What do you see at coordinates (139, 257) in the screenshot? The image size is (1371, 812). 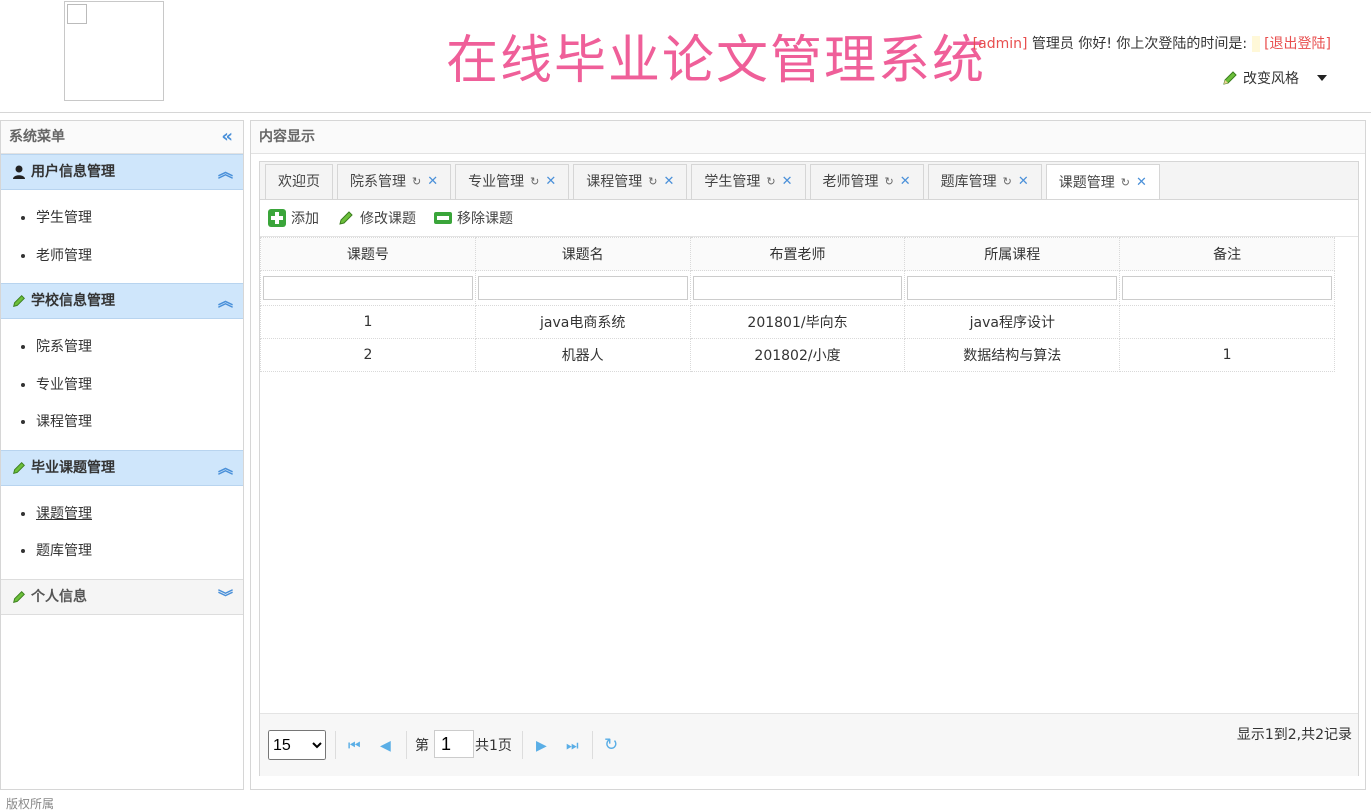 I see `sidebar-item-teacher: 老师管理` at bounding box center [139, 257].